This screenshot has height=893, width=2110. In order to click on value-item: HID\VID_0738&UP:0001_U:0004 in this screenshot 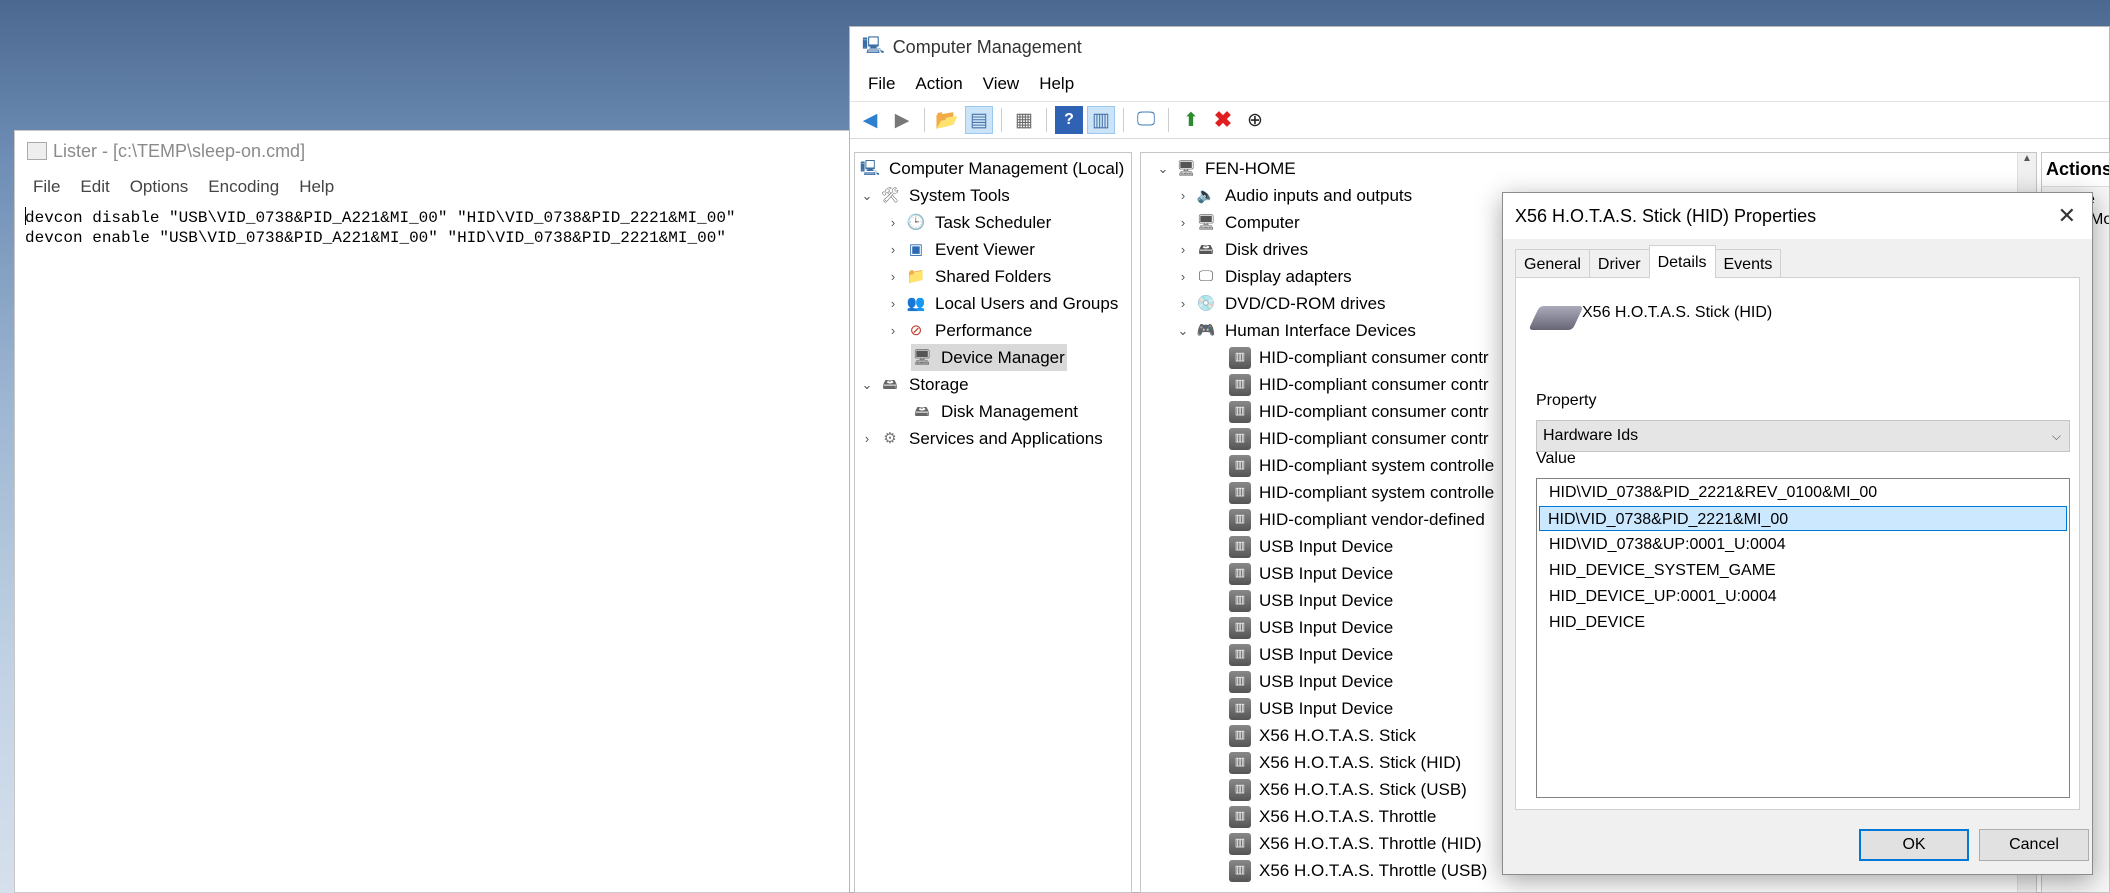, I will do `click(1803, 544)`.